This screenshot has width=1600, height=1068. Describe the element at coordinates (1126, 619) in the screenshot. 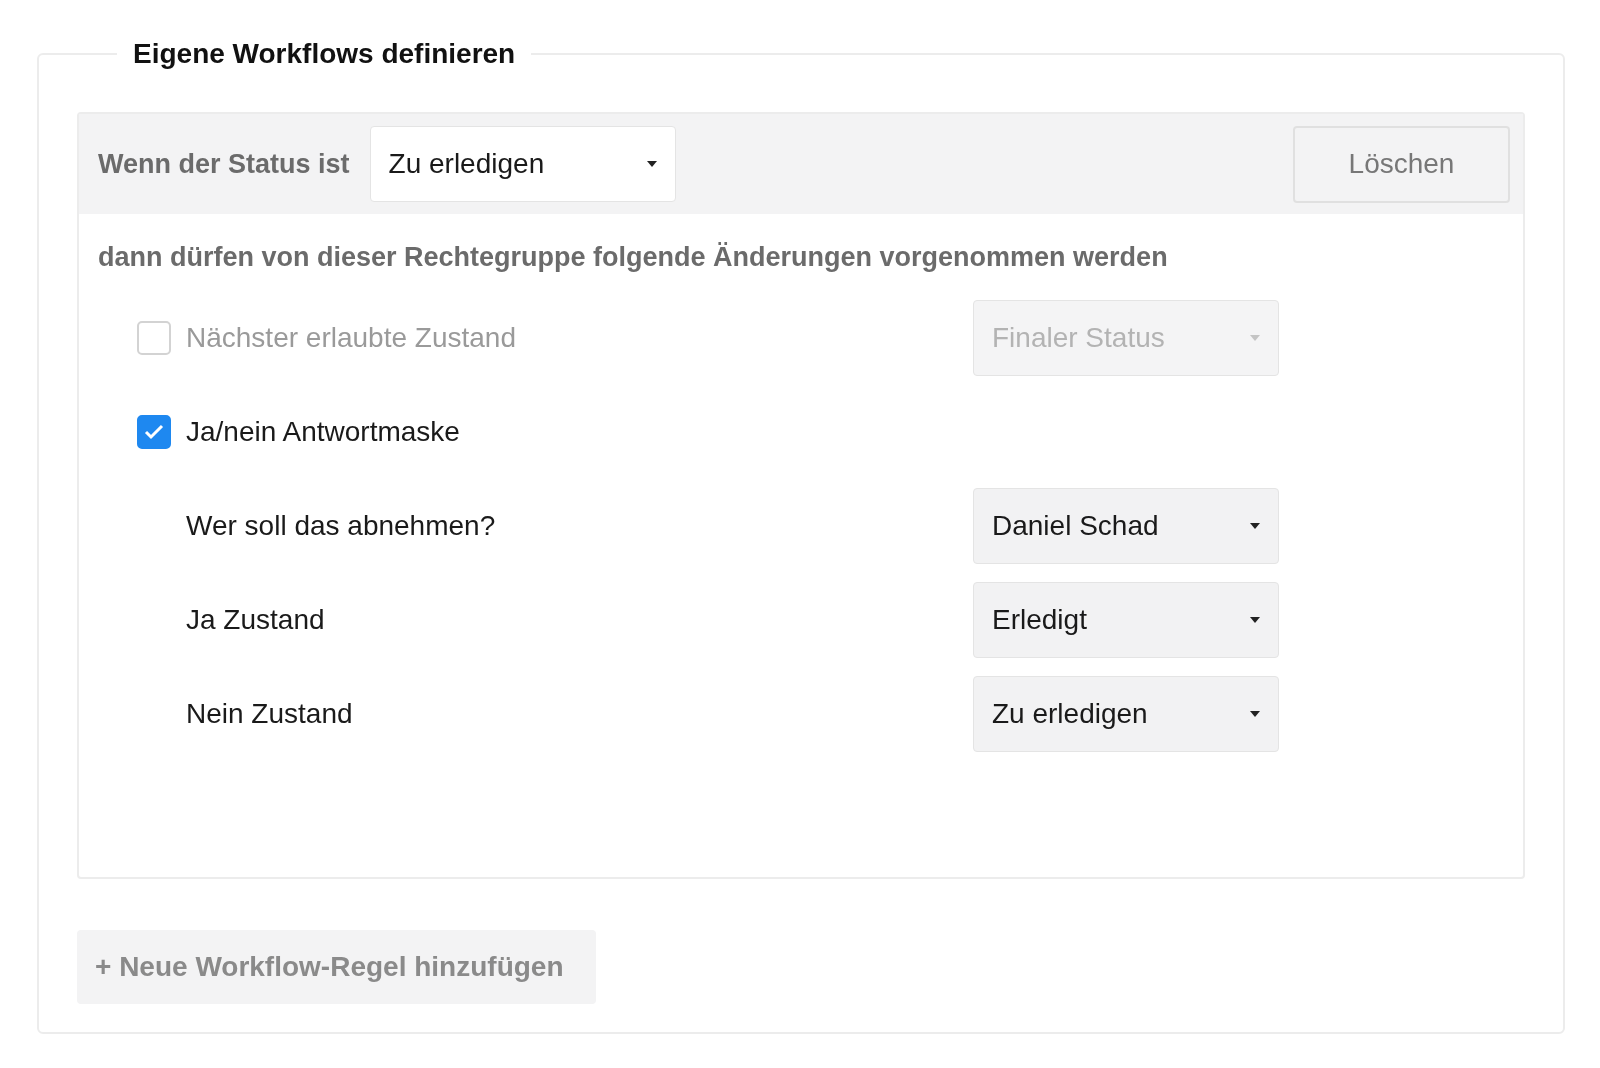

I see `select-field: Erledigt` at that location.